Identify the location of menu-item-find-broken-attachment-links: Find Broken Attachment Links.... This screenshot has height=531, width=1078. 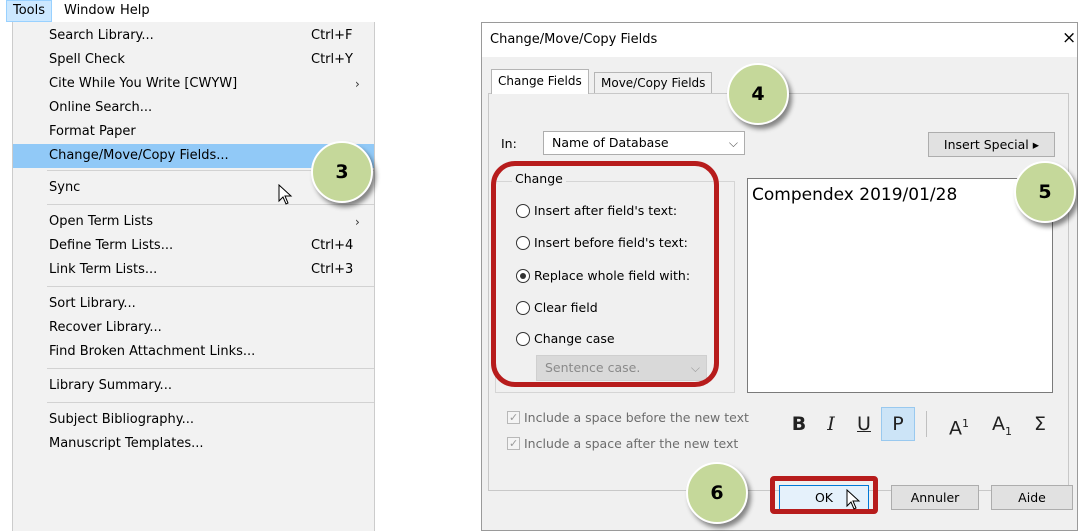
(193, 352).